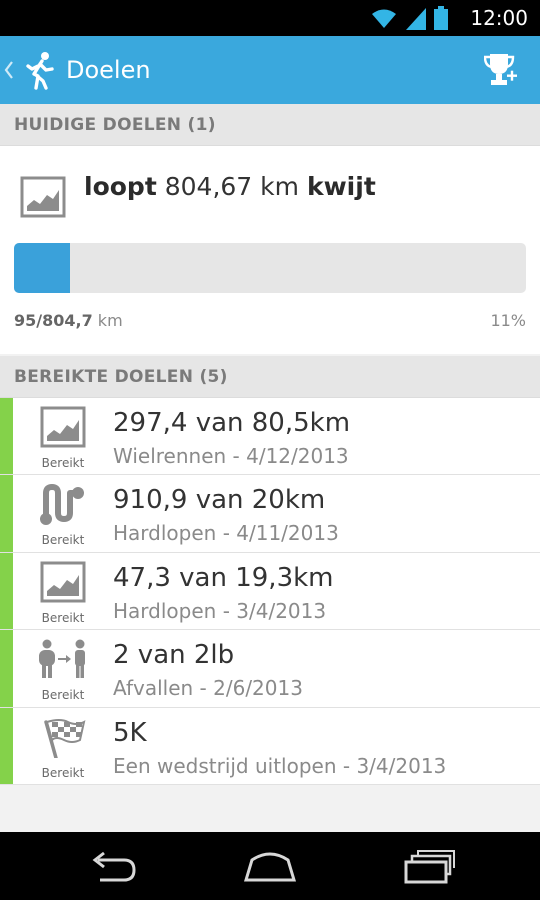  I want to click on route-icon, so click(62, 505).